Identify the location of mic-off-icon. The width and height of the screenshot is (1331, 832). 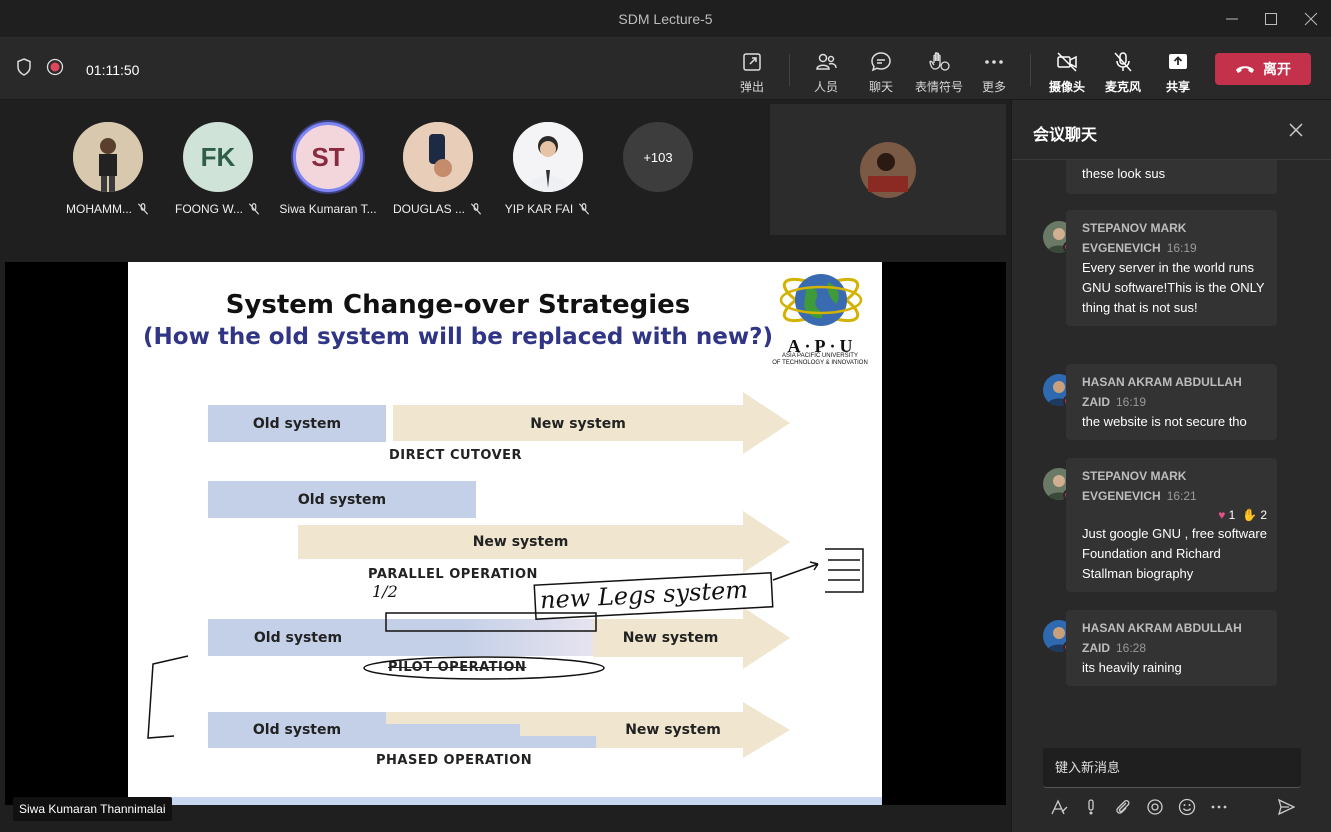
(1123, 62).